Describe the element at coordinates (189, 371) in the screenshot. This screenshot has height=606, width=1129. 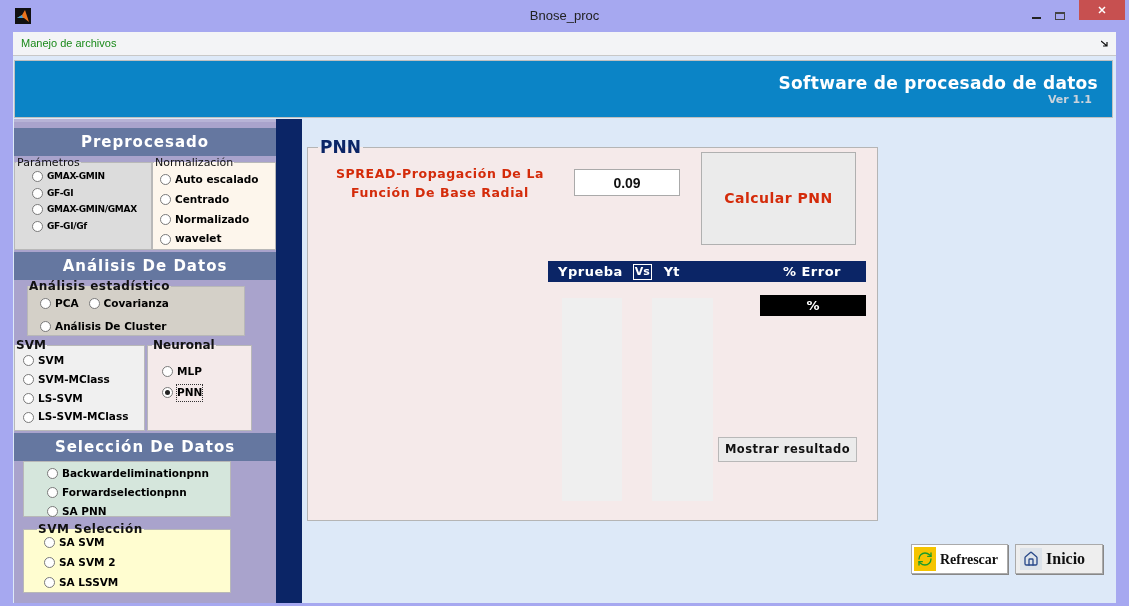
I see `radio-label: MLP` at that location.